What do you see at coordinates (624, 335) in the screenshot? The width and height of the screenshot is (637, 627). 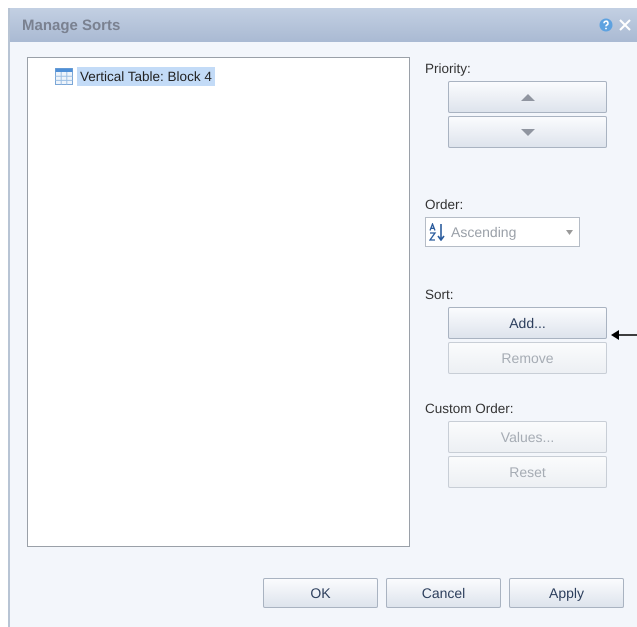 I see `annotation-arrow` at bounding box center [624, 335].